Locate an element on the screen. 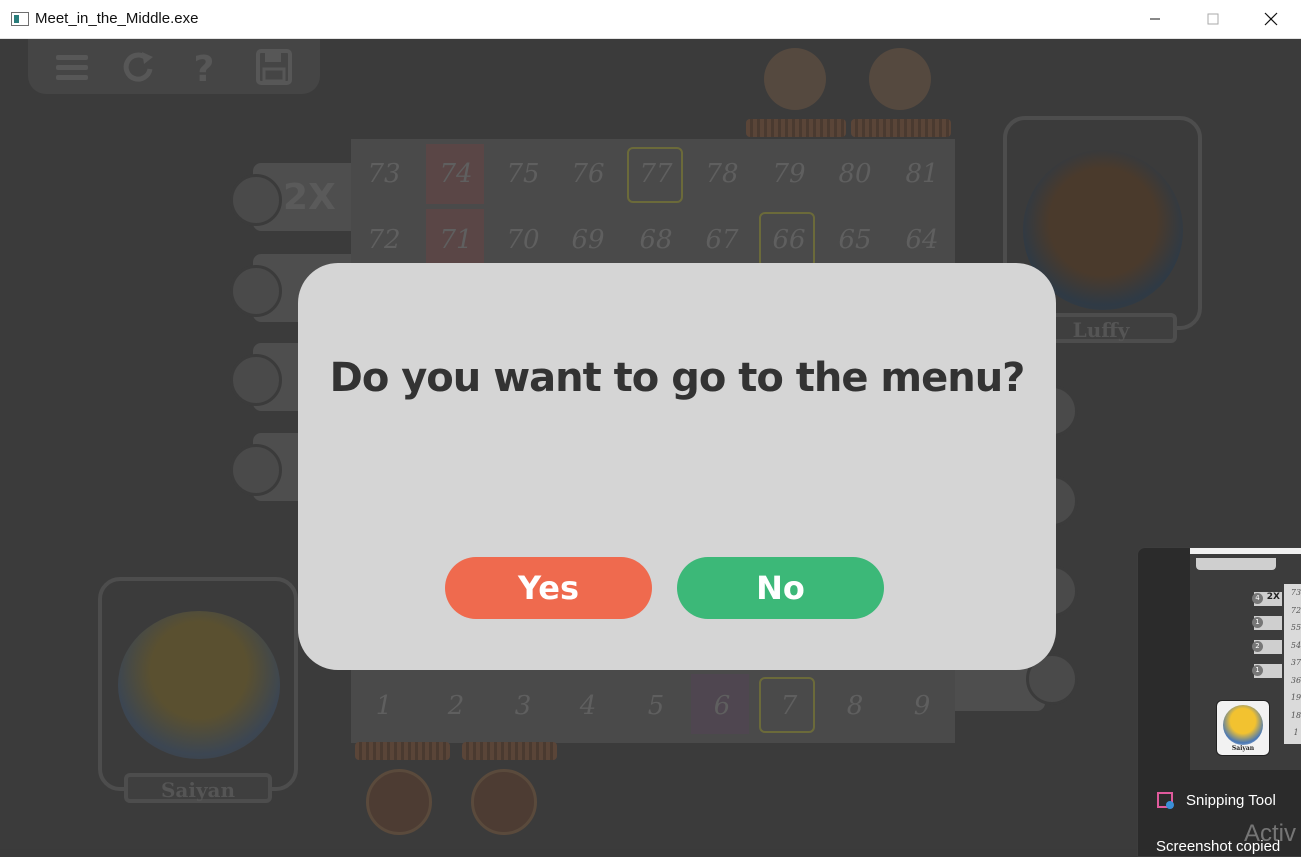 This screenshot has width=1301, height=857. menu-button is located at coordinates (72, 67).